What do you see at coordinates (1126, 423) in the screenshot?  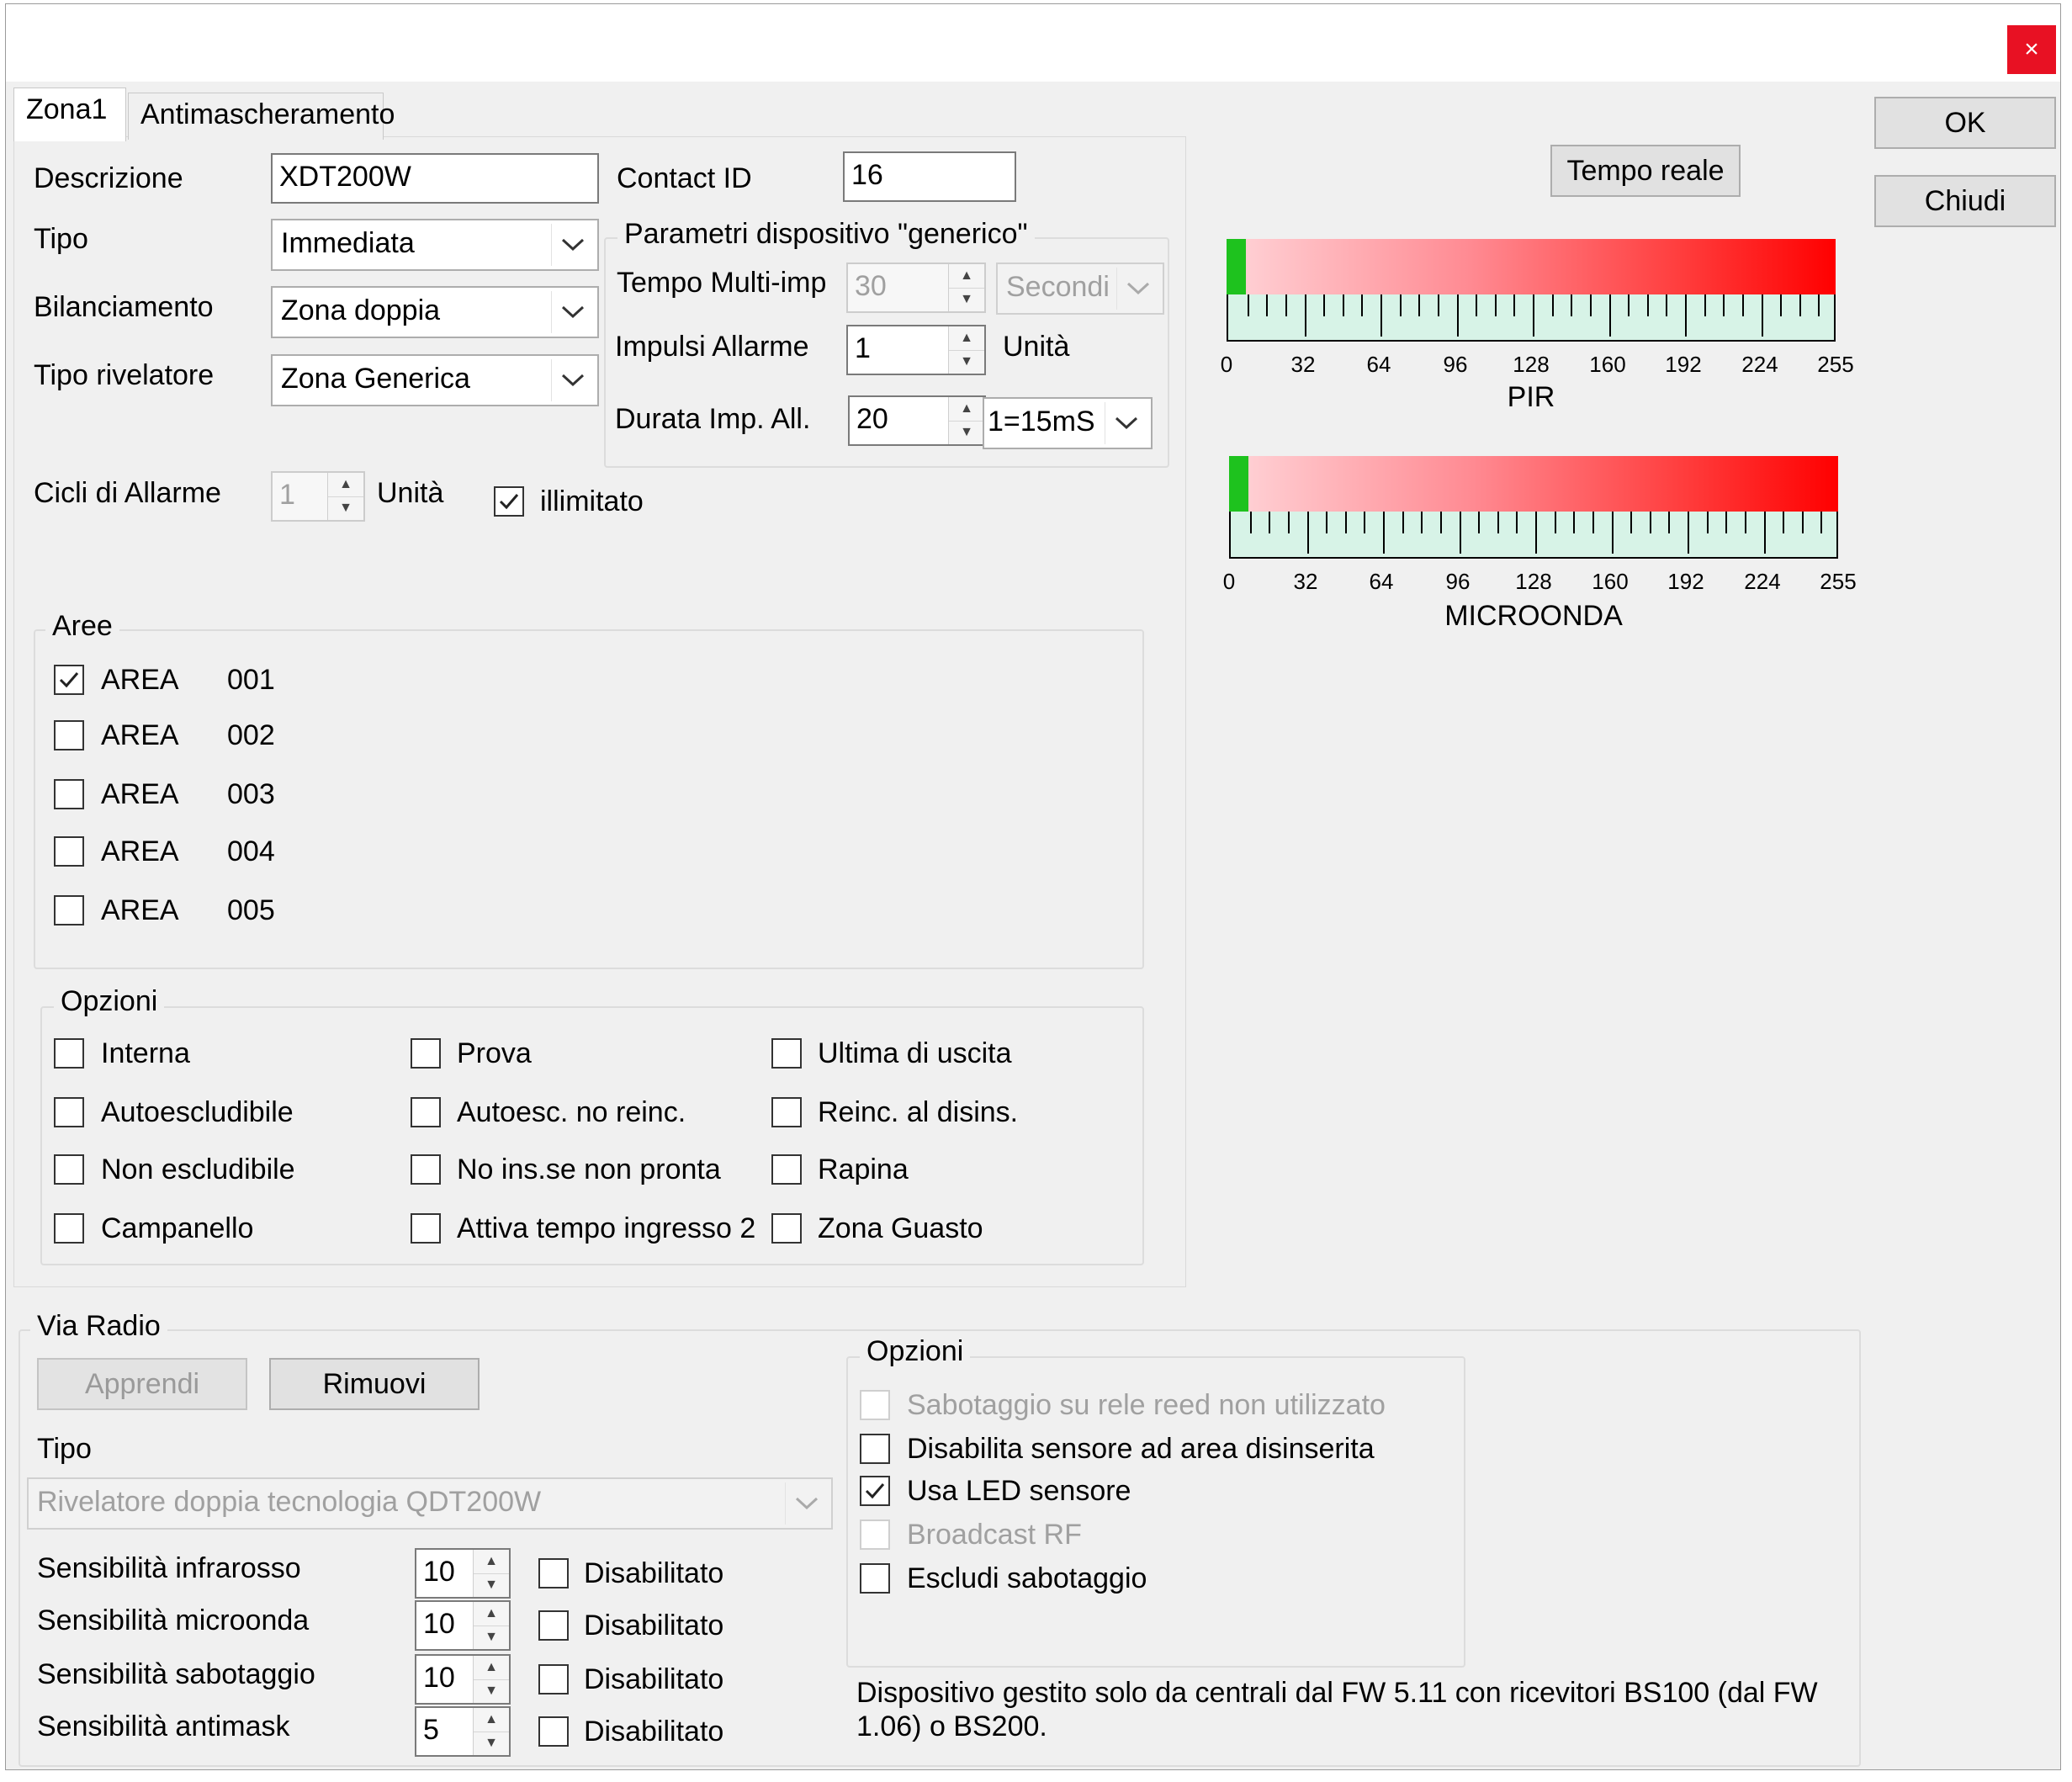 I see `chevron-down-icon` at bounding box center [1126, 423].